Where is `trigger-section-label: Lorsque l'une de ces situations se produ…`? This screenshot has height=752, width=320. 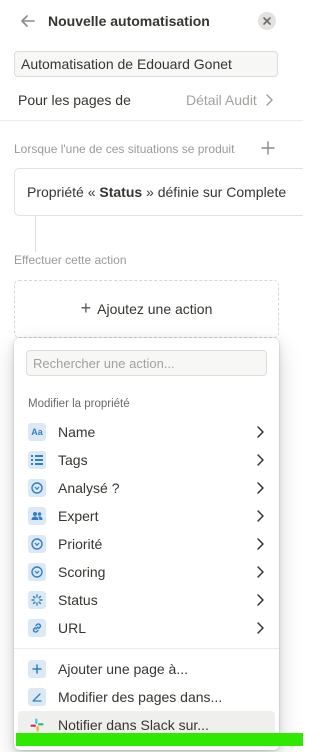 trigger-section-label: Lorsque l'une de ces situations se produ… is located at coordinates (124, 149).